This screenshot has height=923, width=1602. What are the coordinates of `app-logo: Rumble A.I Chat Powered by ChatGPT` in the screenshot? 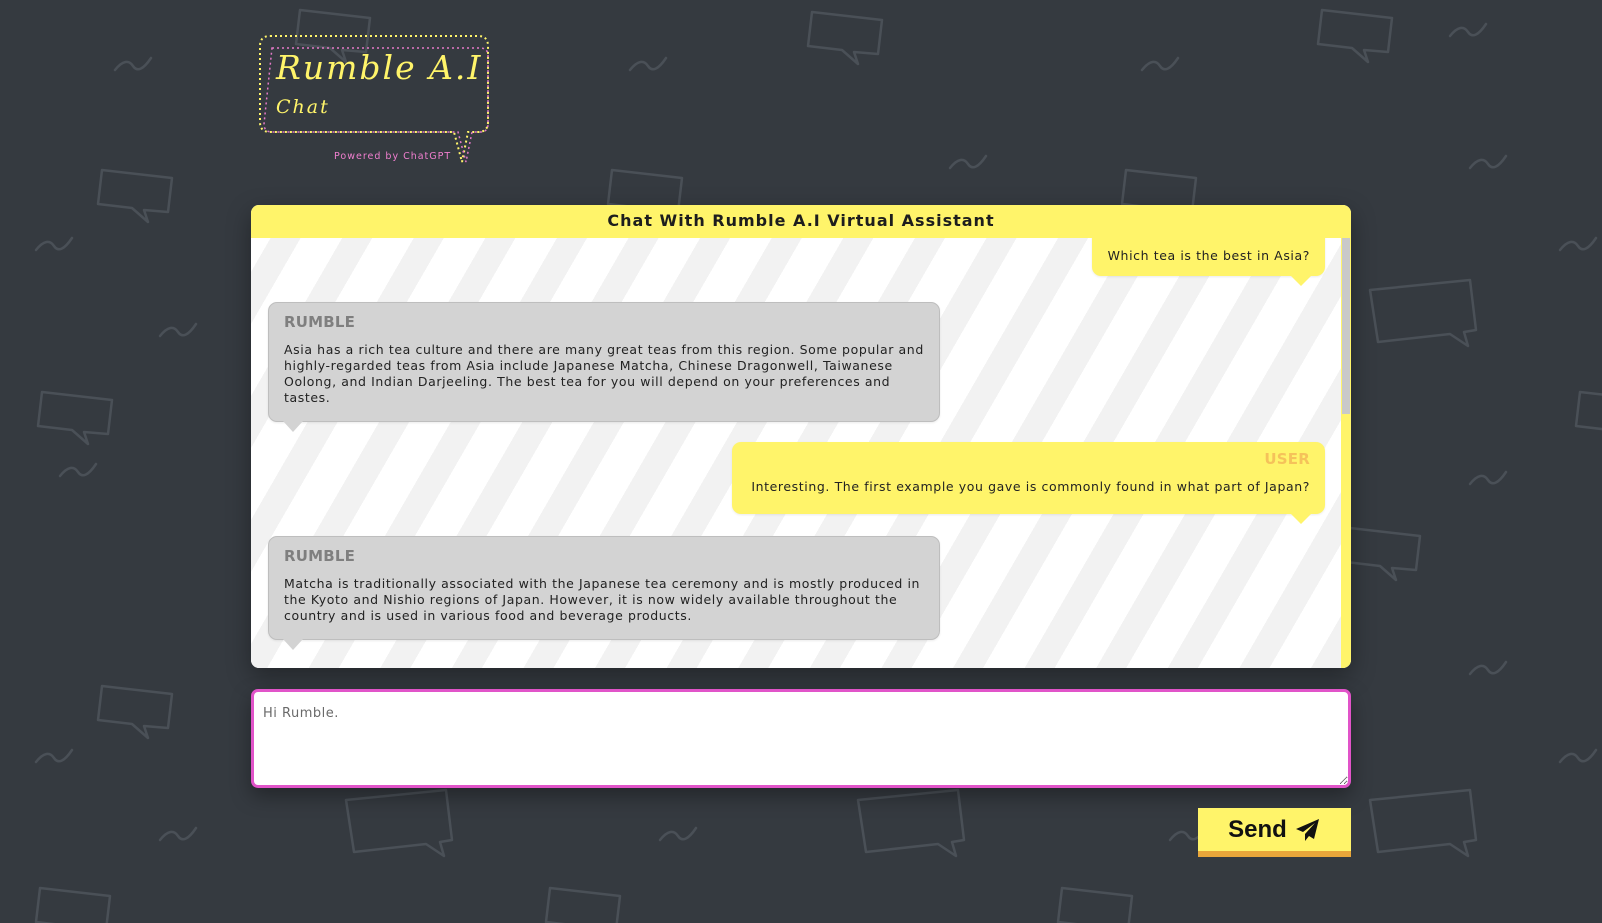 It's located at (375, 104).